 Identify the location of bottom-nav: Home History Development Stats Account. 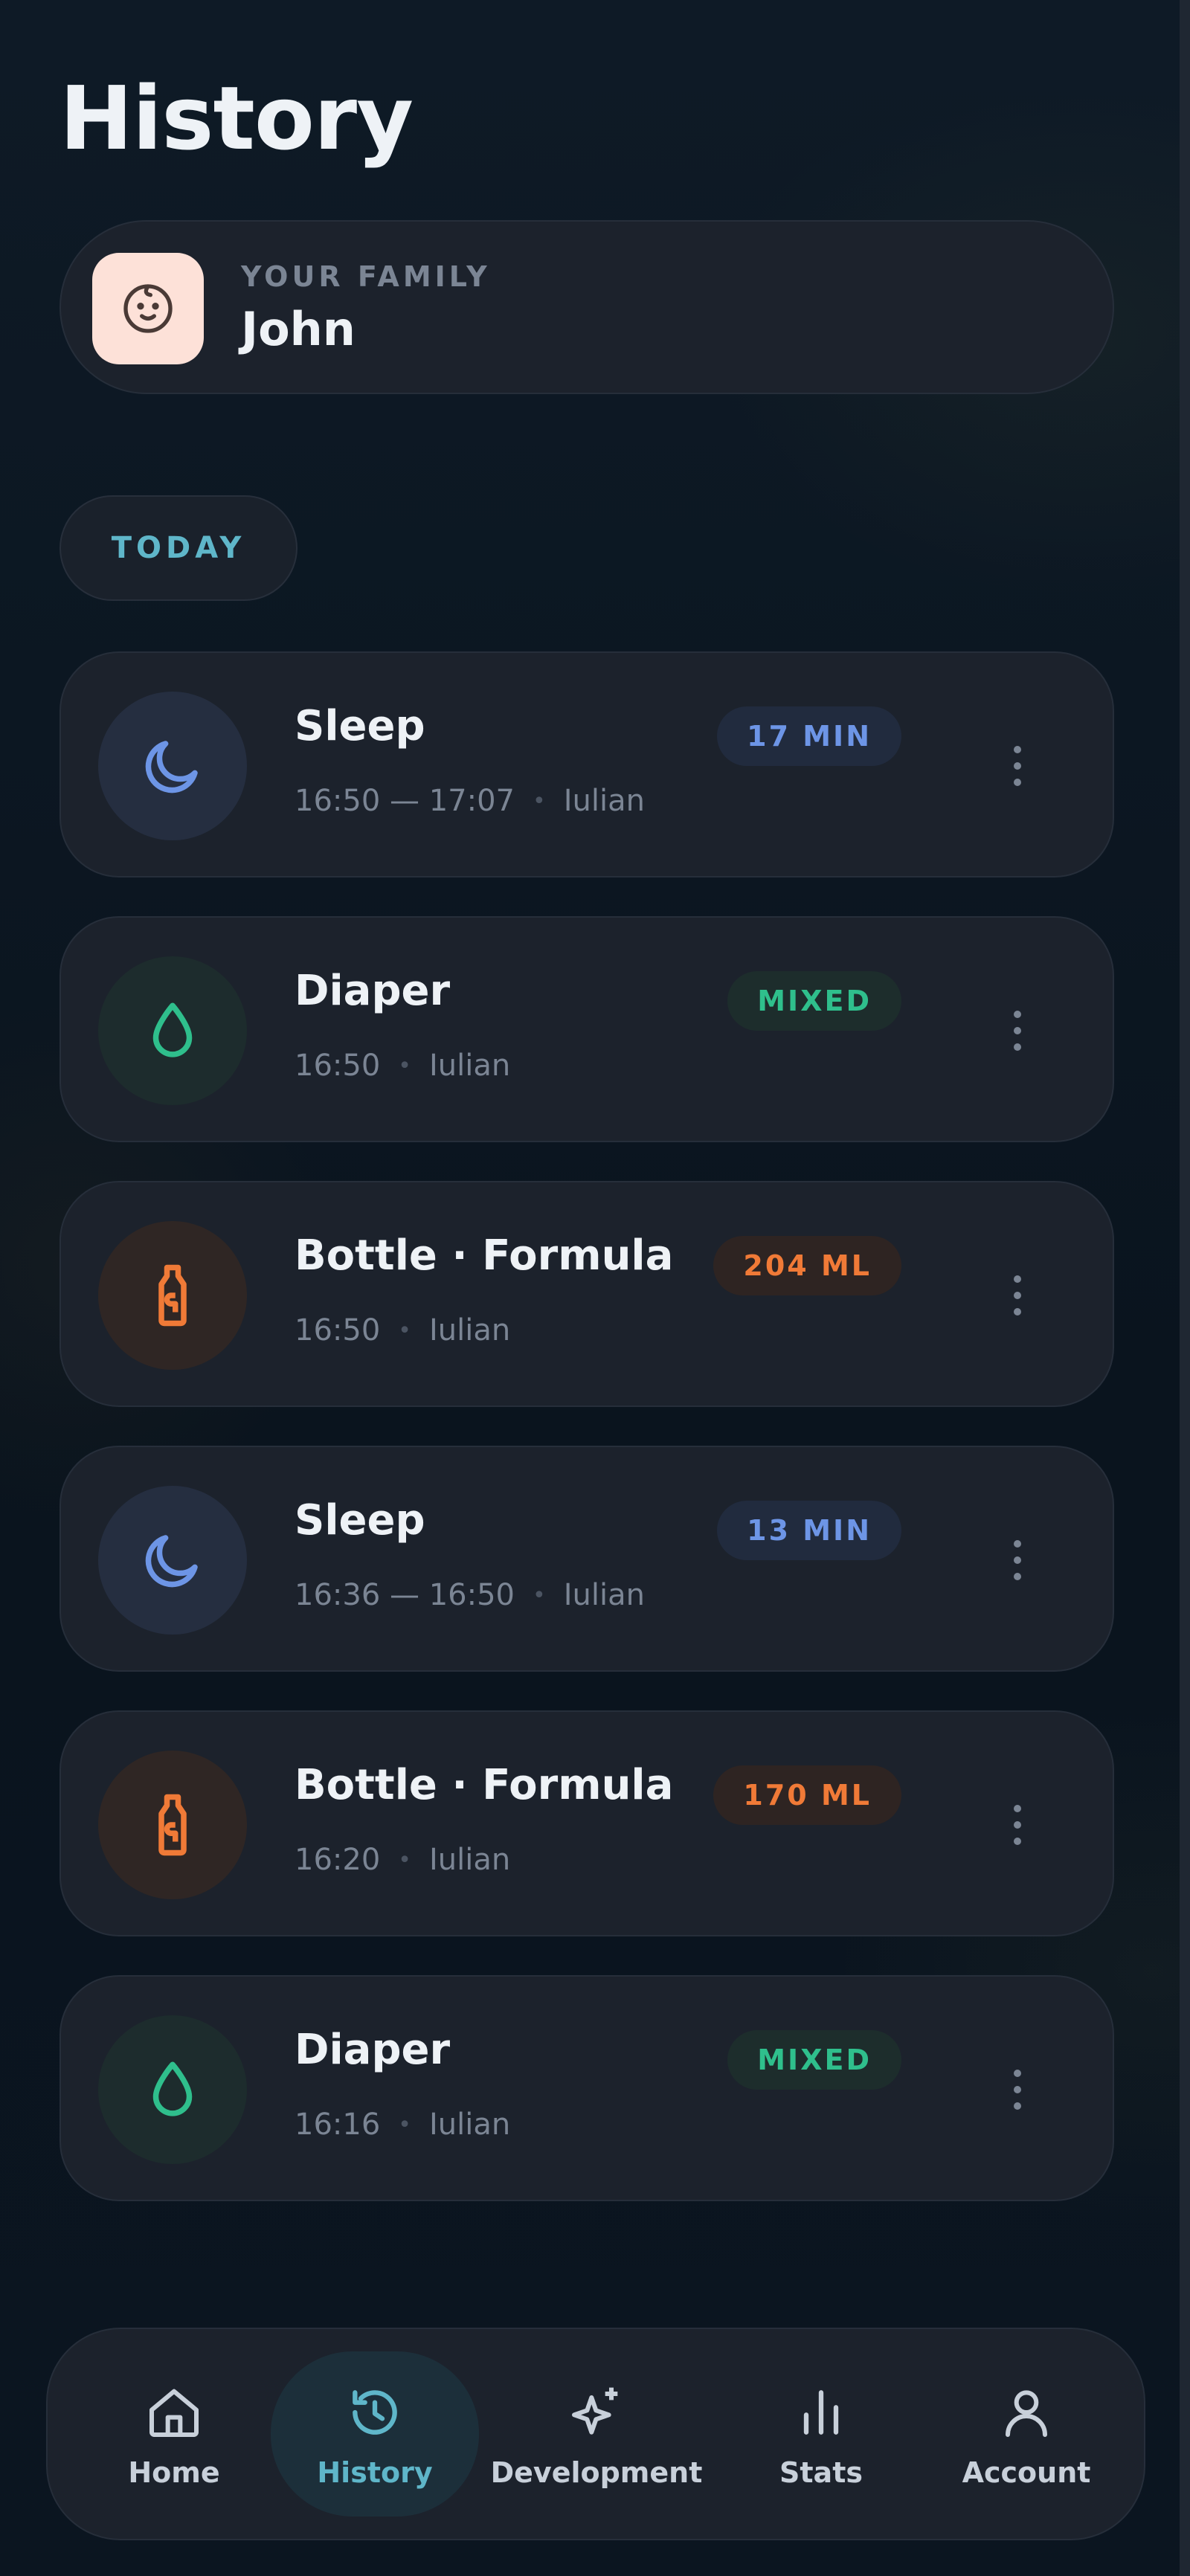
(596, 2434).